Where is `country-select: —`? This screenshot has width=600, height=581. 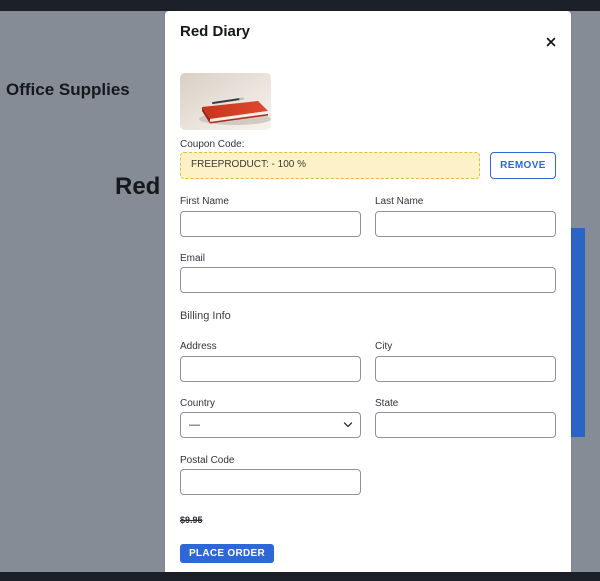
country-select: — is located at coordinates (270, 425).